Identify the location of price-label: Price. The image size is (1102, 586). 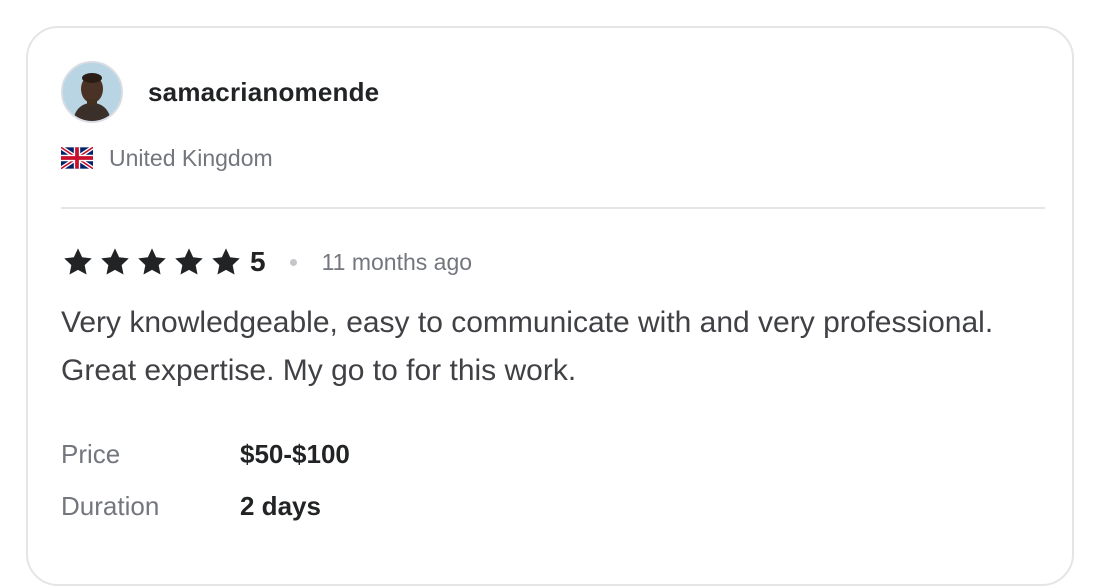
(91, 453).